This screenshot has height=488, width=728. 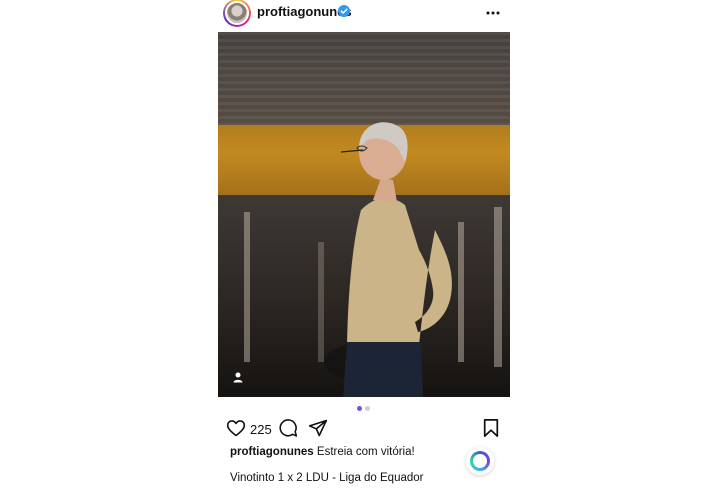 What do you see at coordinates (318, 428) in the screenshot?
I see `send-paper-plane-icon` at bounding box center [318, 428].